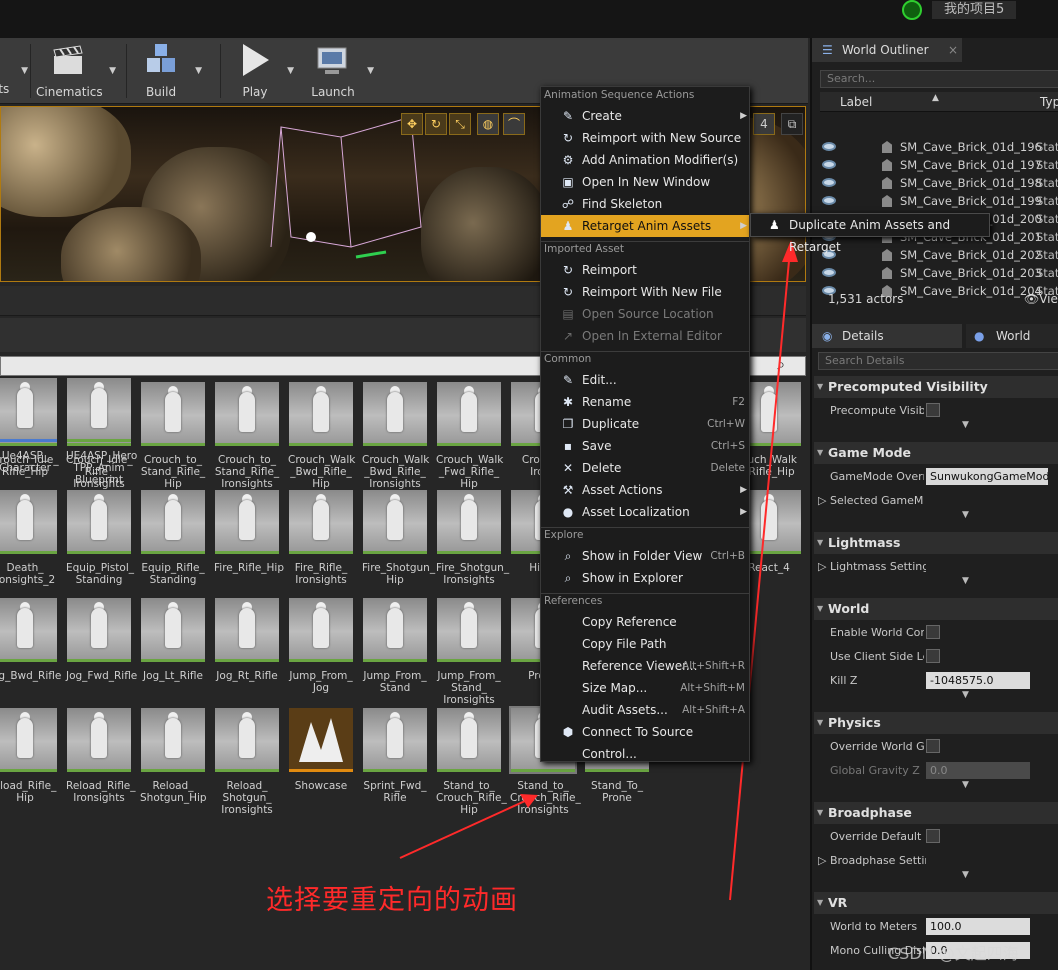  Describe the element at coordinates (872, 860) in the screenshot. I see `property-label: ▷ Broadphase Settin` at that location.